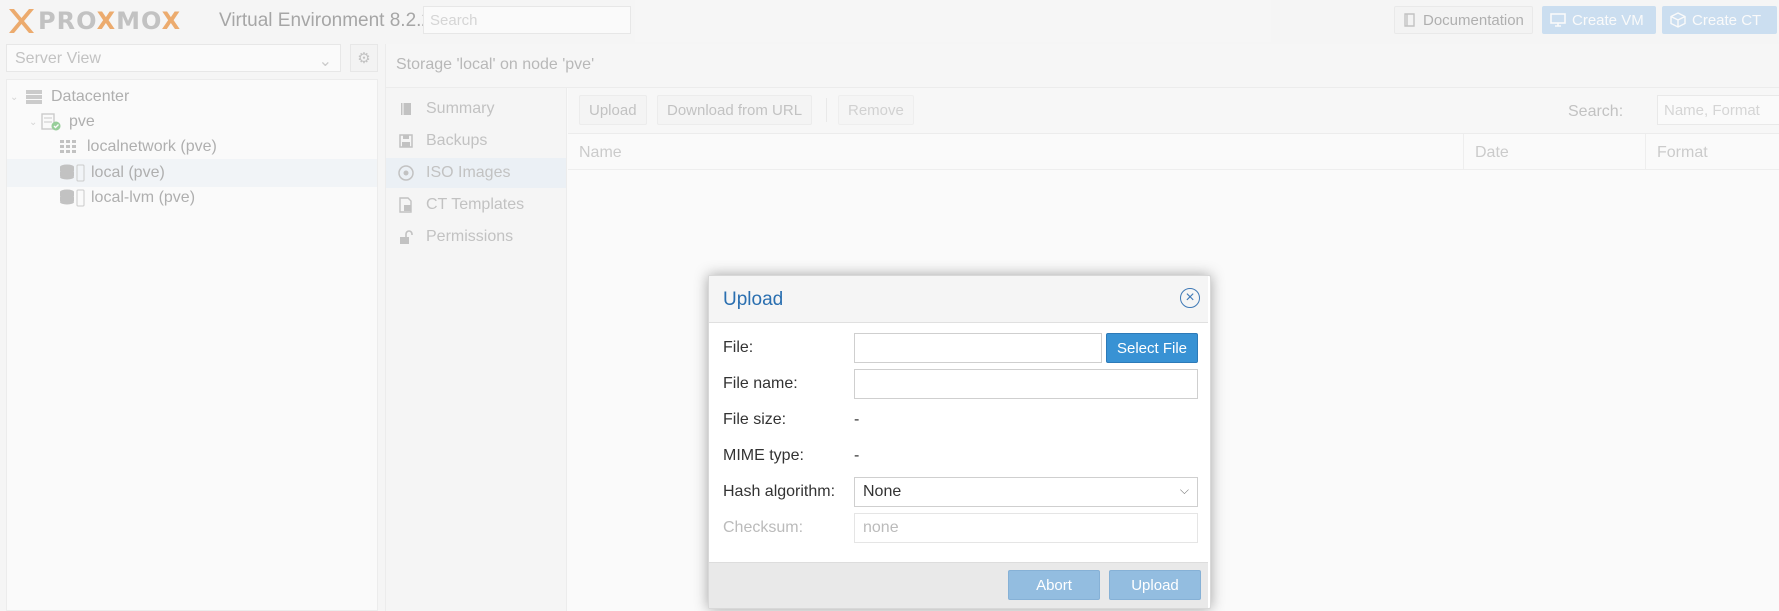 Image resolution: width=1779 pixels, height=611 pixels. What do you see at coordinates (192, 97) in the screenshot?
I see `tree-item-datacenter: ⌄ Datacenter` at bounding box center [192, 97].